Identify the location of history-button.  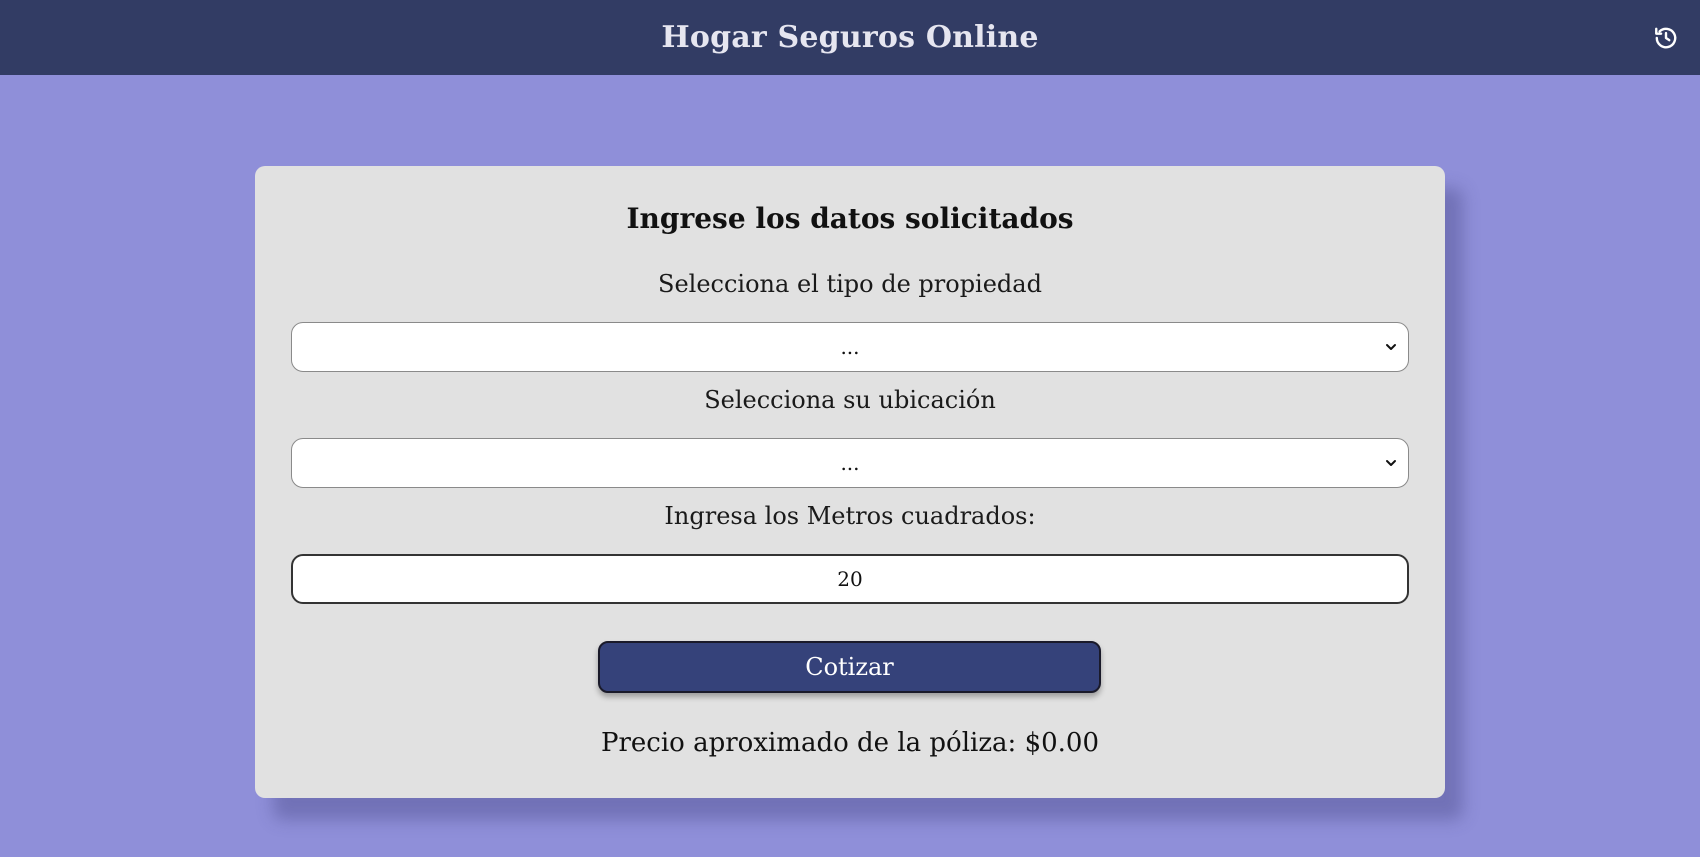
(1666, 38).